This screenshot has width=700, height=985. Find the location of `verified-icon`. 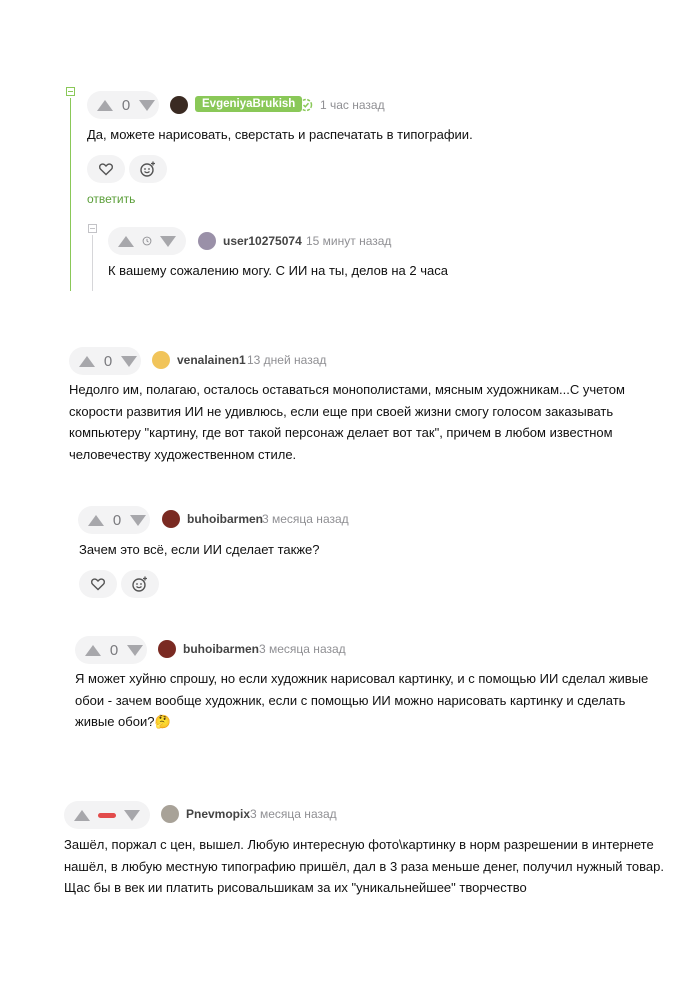

verified-icon is located at coordinates (306, 105).